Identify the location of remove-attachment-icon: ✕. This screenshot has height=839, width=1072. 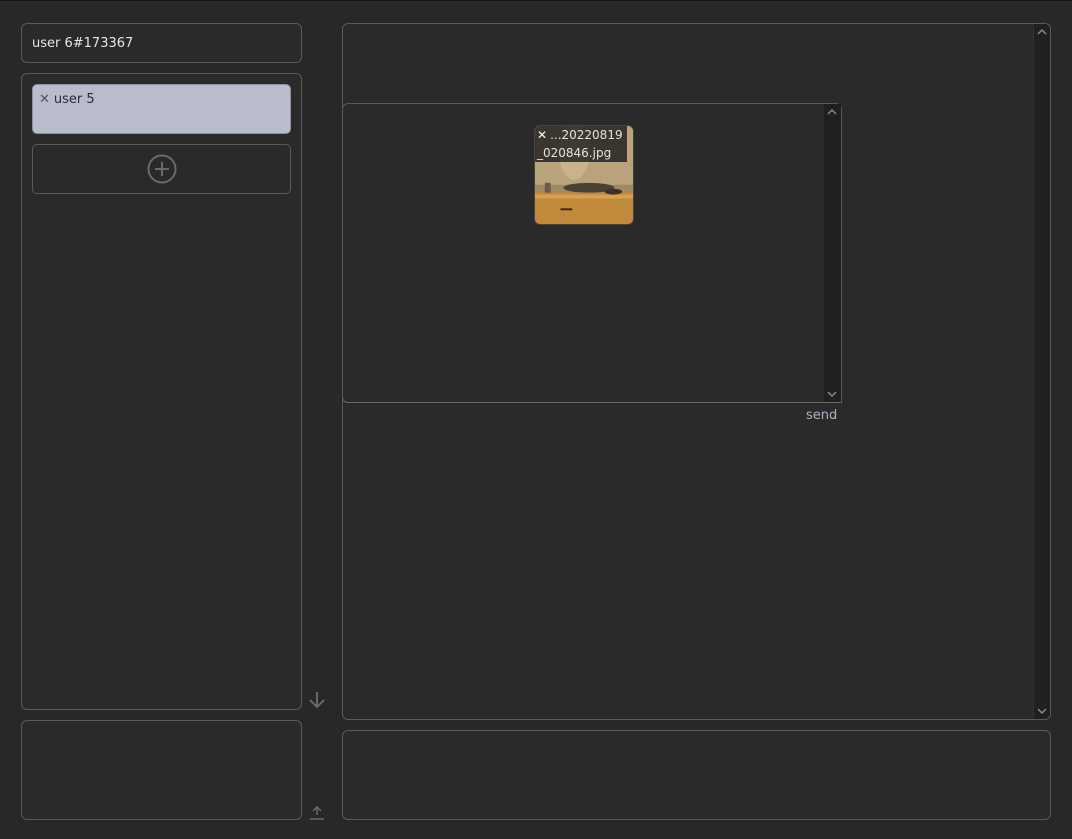
(542, 135).